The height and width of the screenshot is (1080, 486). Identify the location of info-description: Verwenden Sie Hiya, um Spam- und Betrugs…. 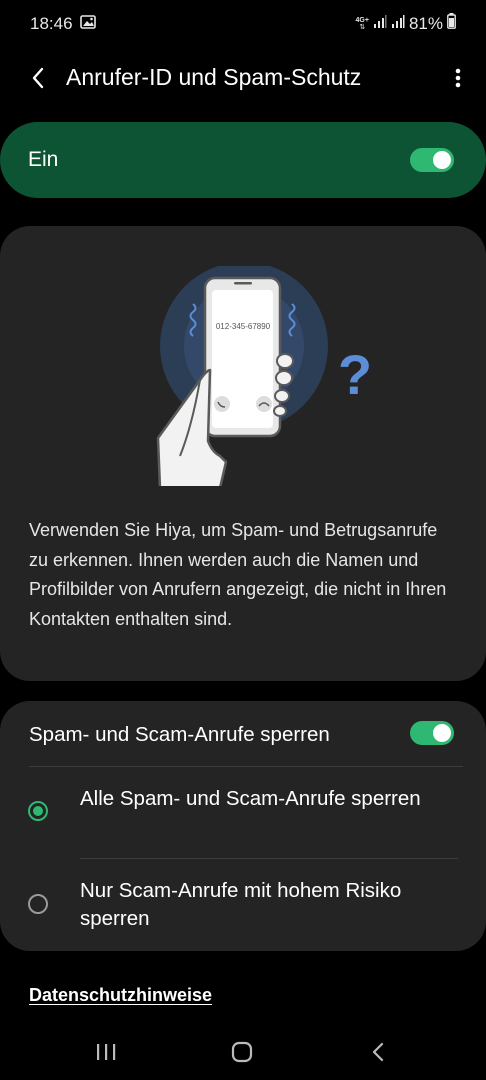
(238, 574).